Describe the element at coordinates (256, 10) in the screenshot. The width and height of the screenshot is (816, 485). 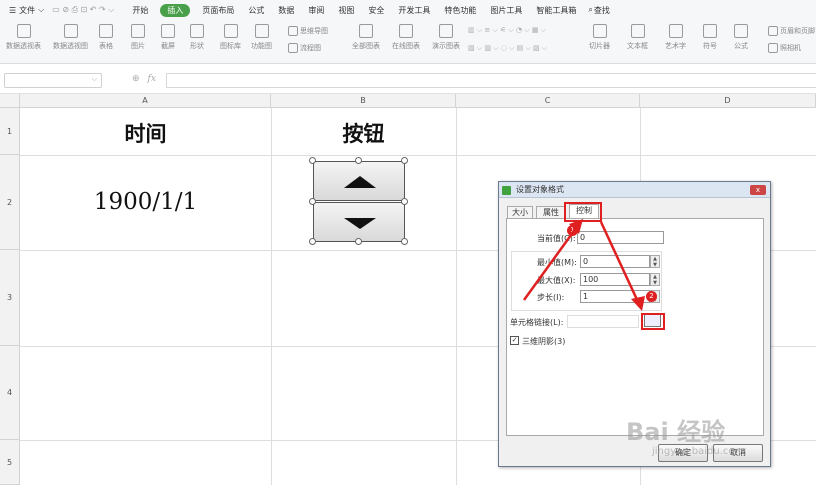
I see `tab-formula: 公式` at that location.